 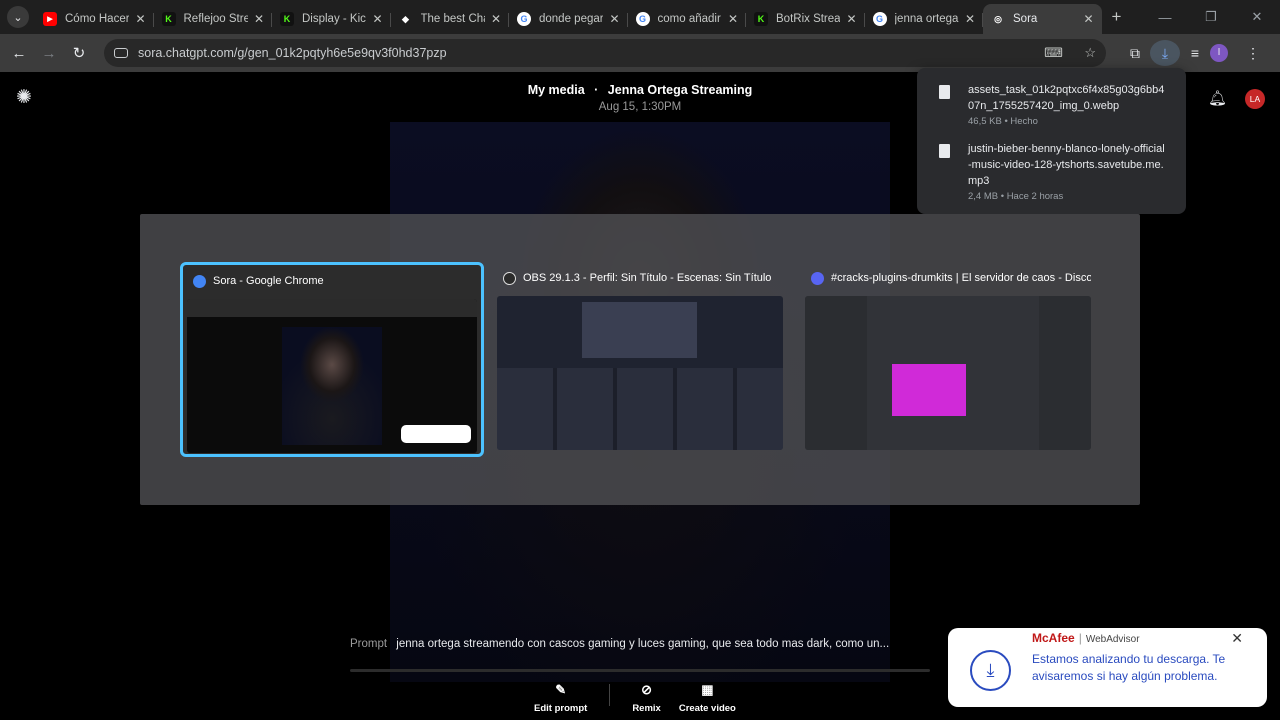 I want to click on thumb-toast, so click(x=436, y=434).